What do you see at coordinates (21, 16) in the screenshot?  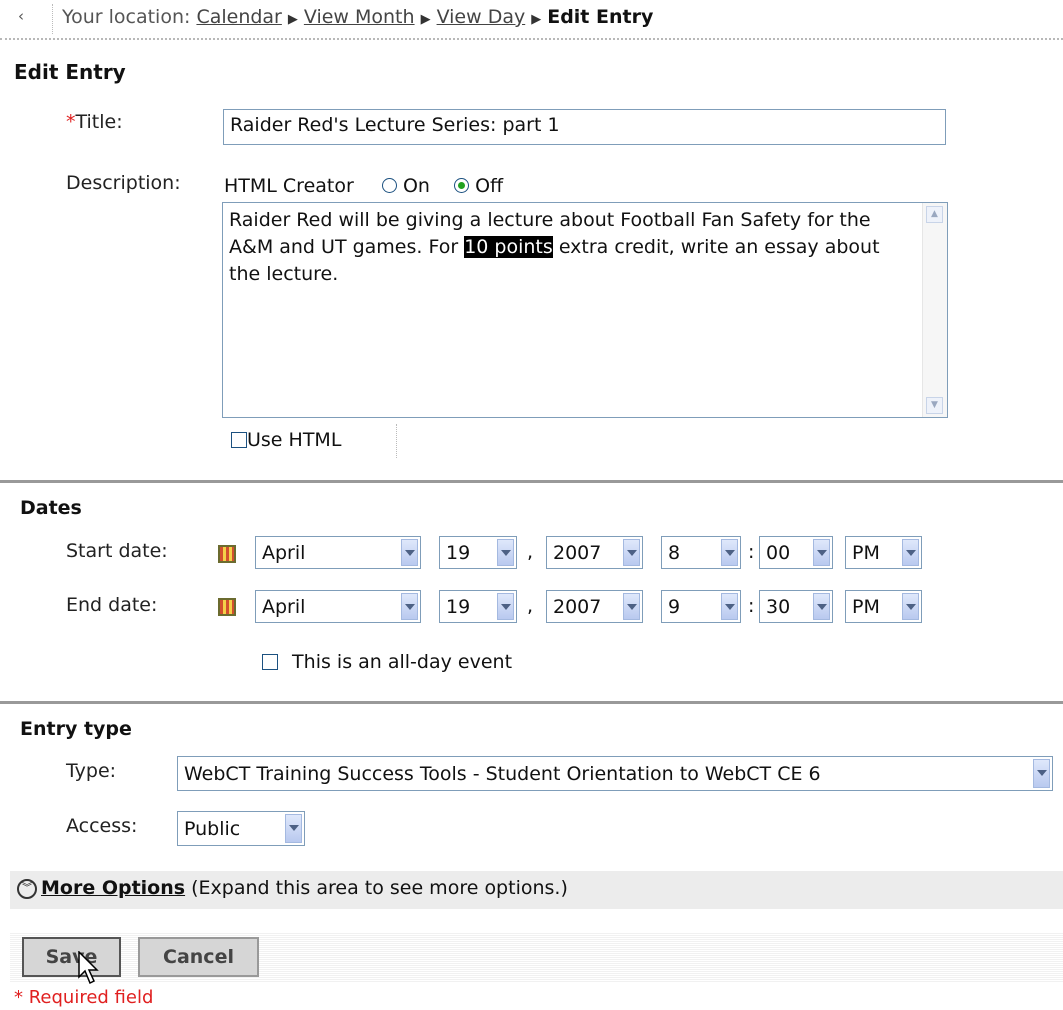 I see `back-arrow-icon: ‹` at bounding box center [21, 16].